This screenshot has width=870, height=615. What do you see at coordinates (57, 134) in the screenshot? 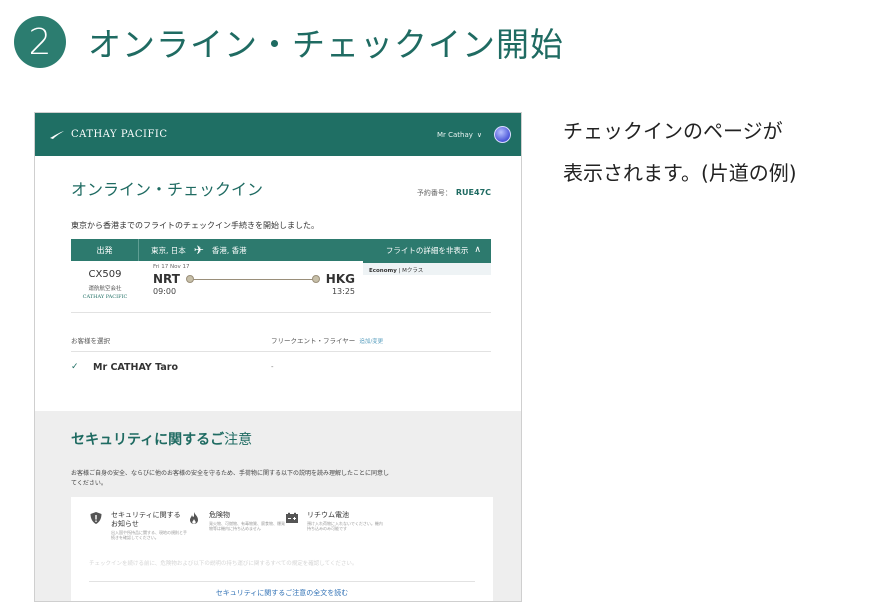
I see `brushwing-logo-icon` at bounding box center [57, 134].